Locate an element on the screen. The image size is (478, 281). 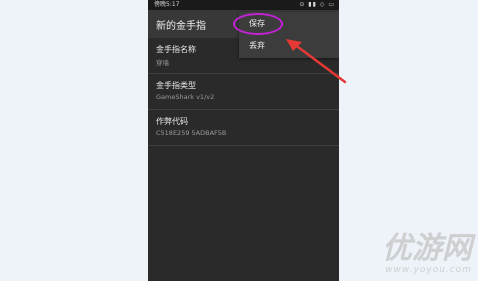
watermark-logo: 优游网 is located at coordinates (427, 248).